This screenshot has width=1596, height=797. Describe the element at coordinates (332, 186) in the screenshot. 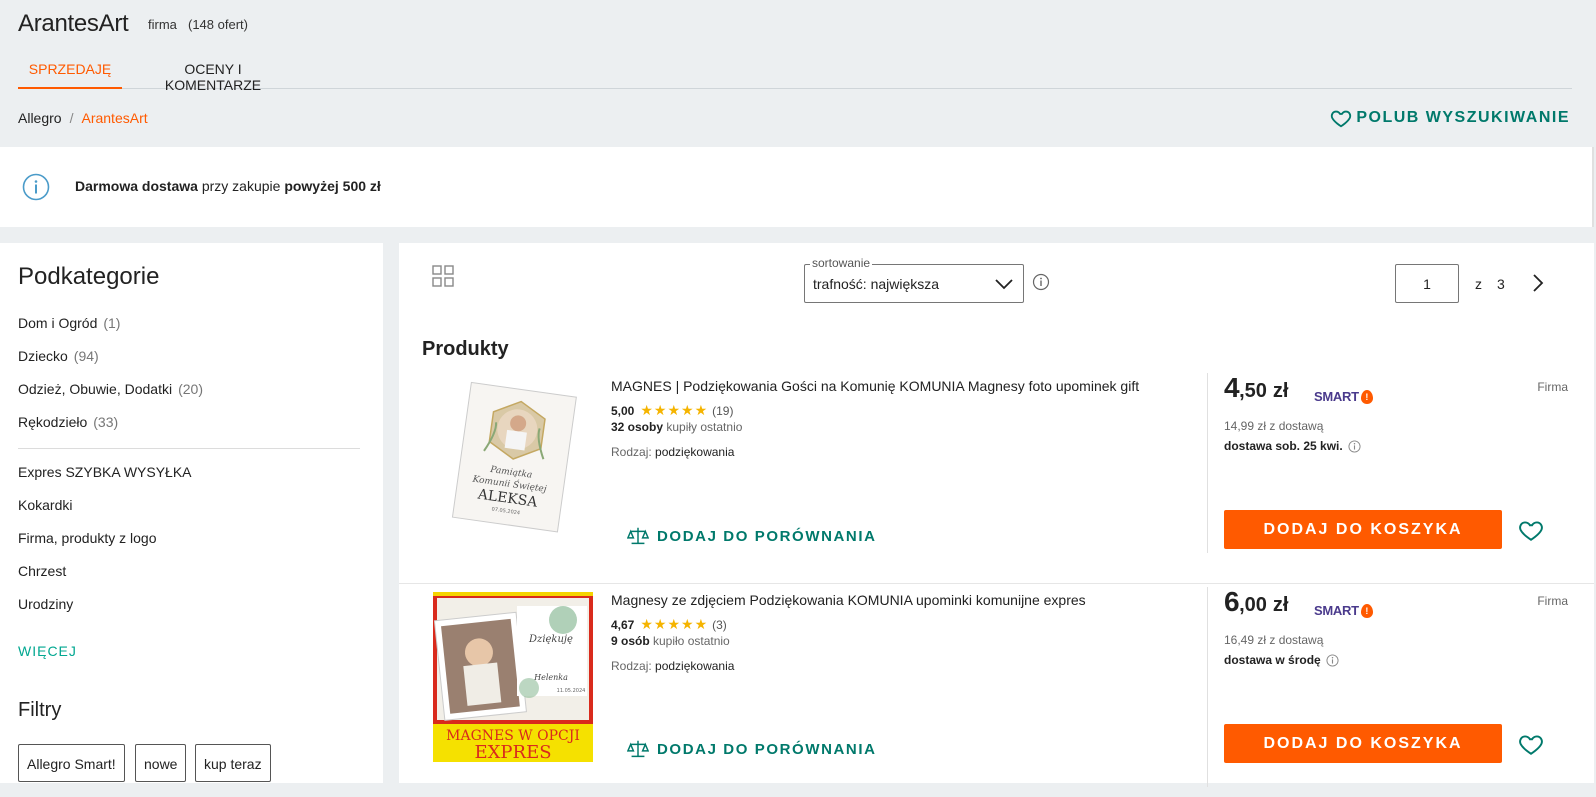

I see `banner-part3: powyżej 500 zł` at that location.